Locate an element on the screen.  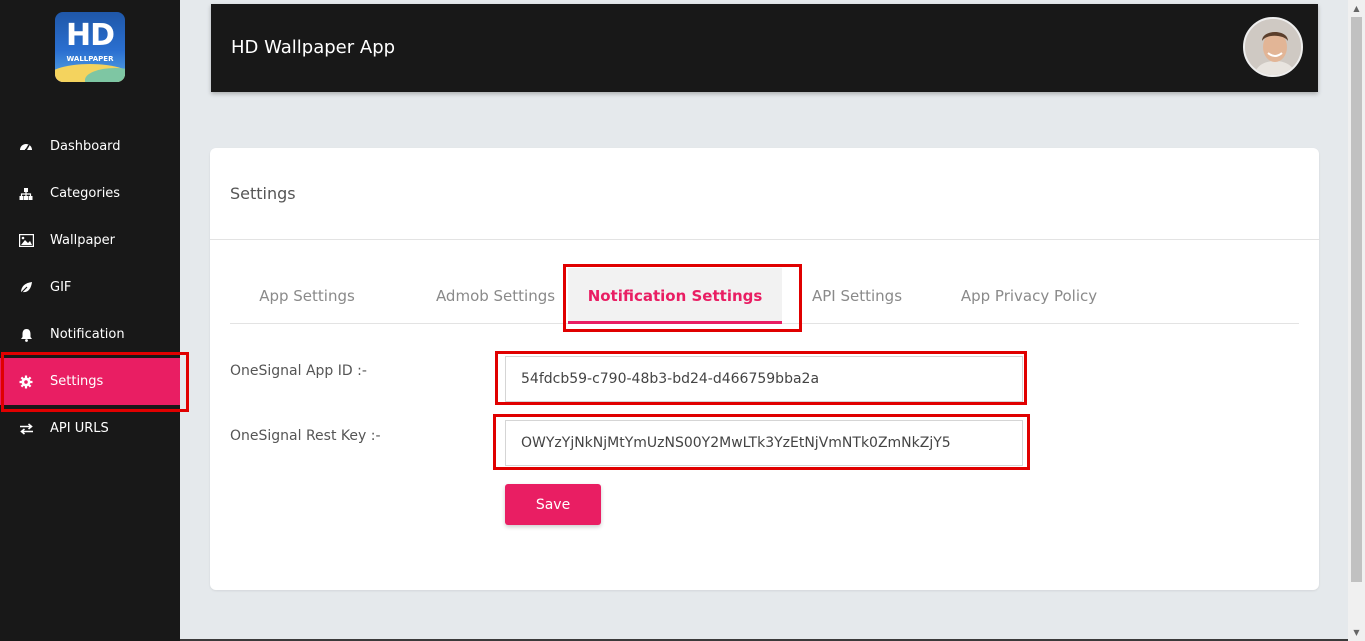
highlight-box-app-id is located at coordinates (761, 378).